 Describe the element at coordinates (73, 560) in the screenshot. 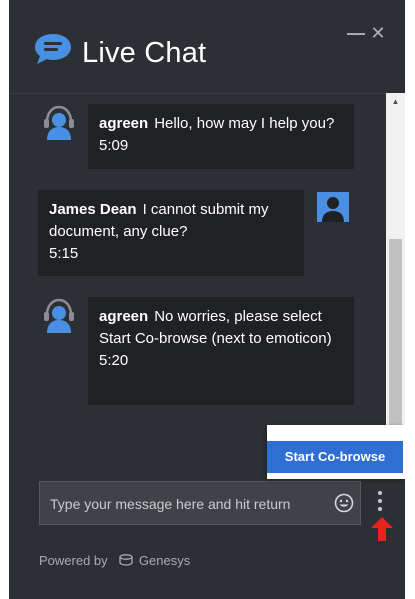

I see `powered-by-text: Powered by` at that location.